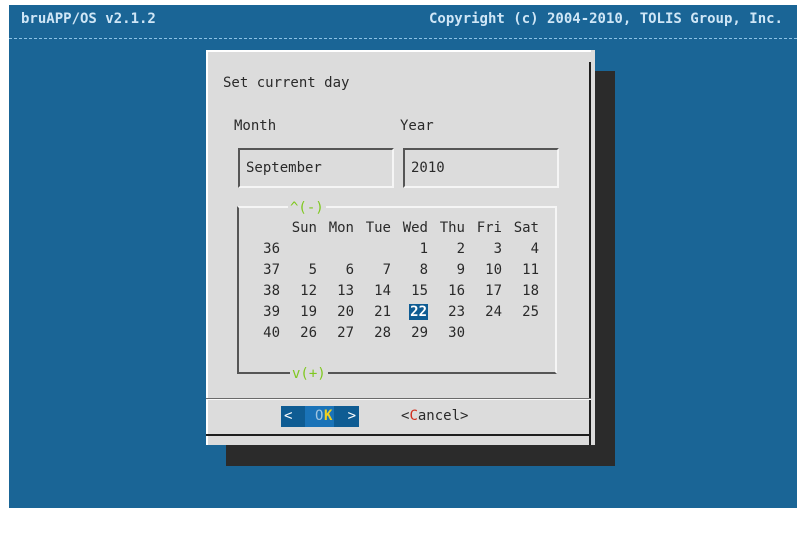 This screenshot has height=553, width=798. I want to click on button-separator-highlight, so click(398, 399).